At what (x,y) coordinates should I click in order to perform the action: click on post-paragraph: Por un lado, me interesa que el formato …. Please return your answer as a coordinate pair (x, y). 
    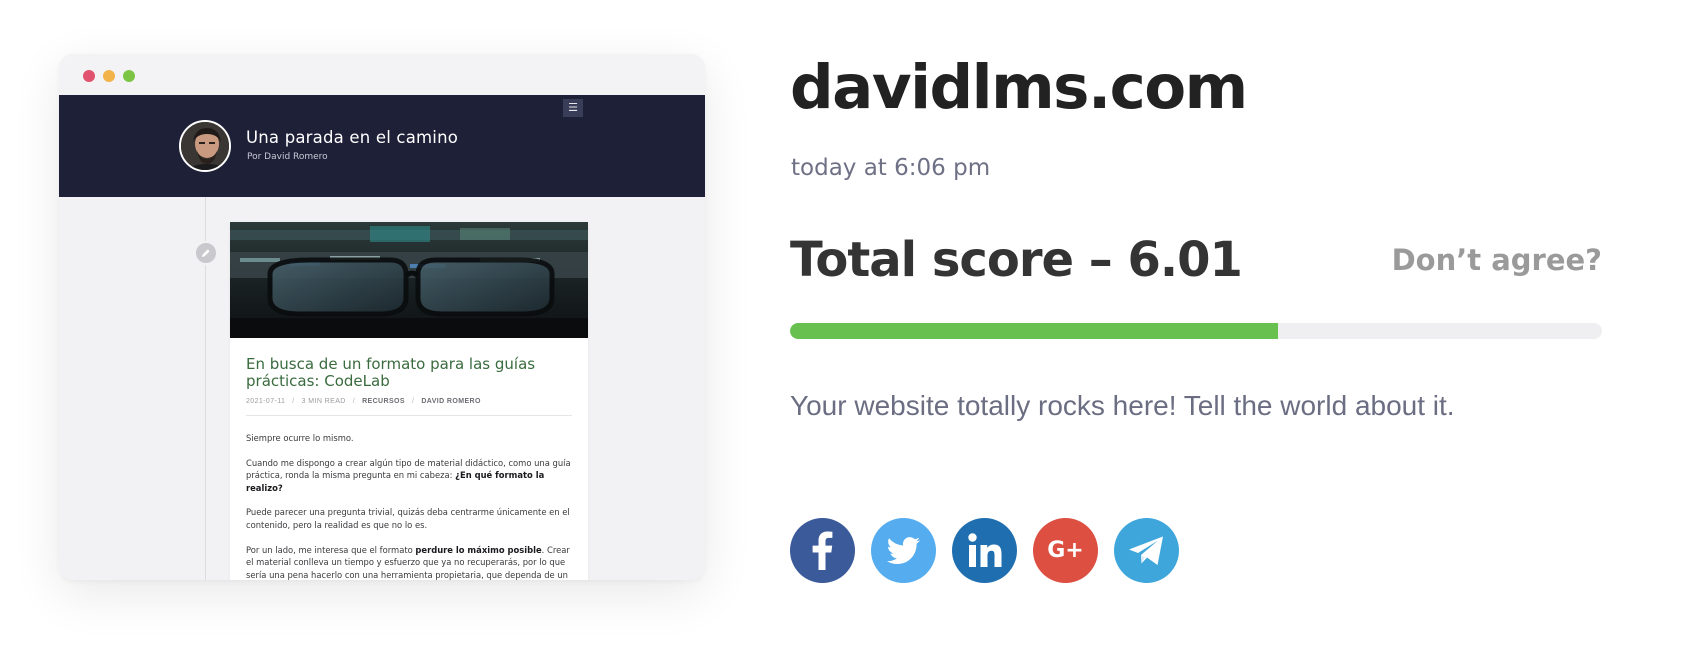
    Looking at the image, I should click on (409, 562).